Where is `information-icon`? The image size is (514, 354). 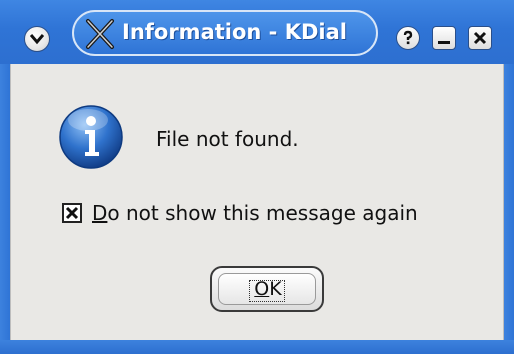 information-icon is located at coordinates (91, 137).